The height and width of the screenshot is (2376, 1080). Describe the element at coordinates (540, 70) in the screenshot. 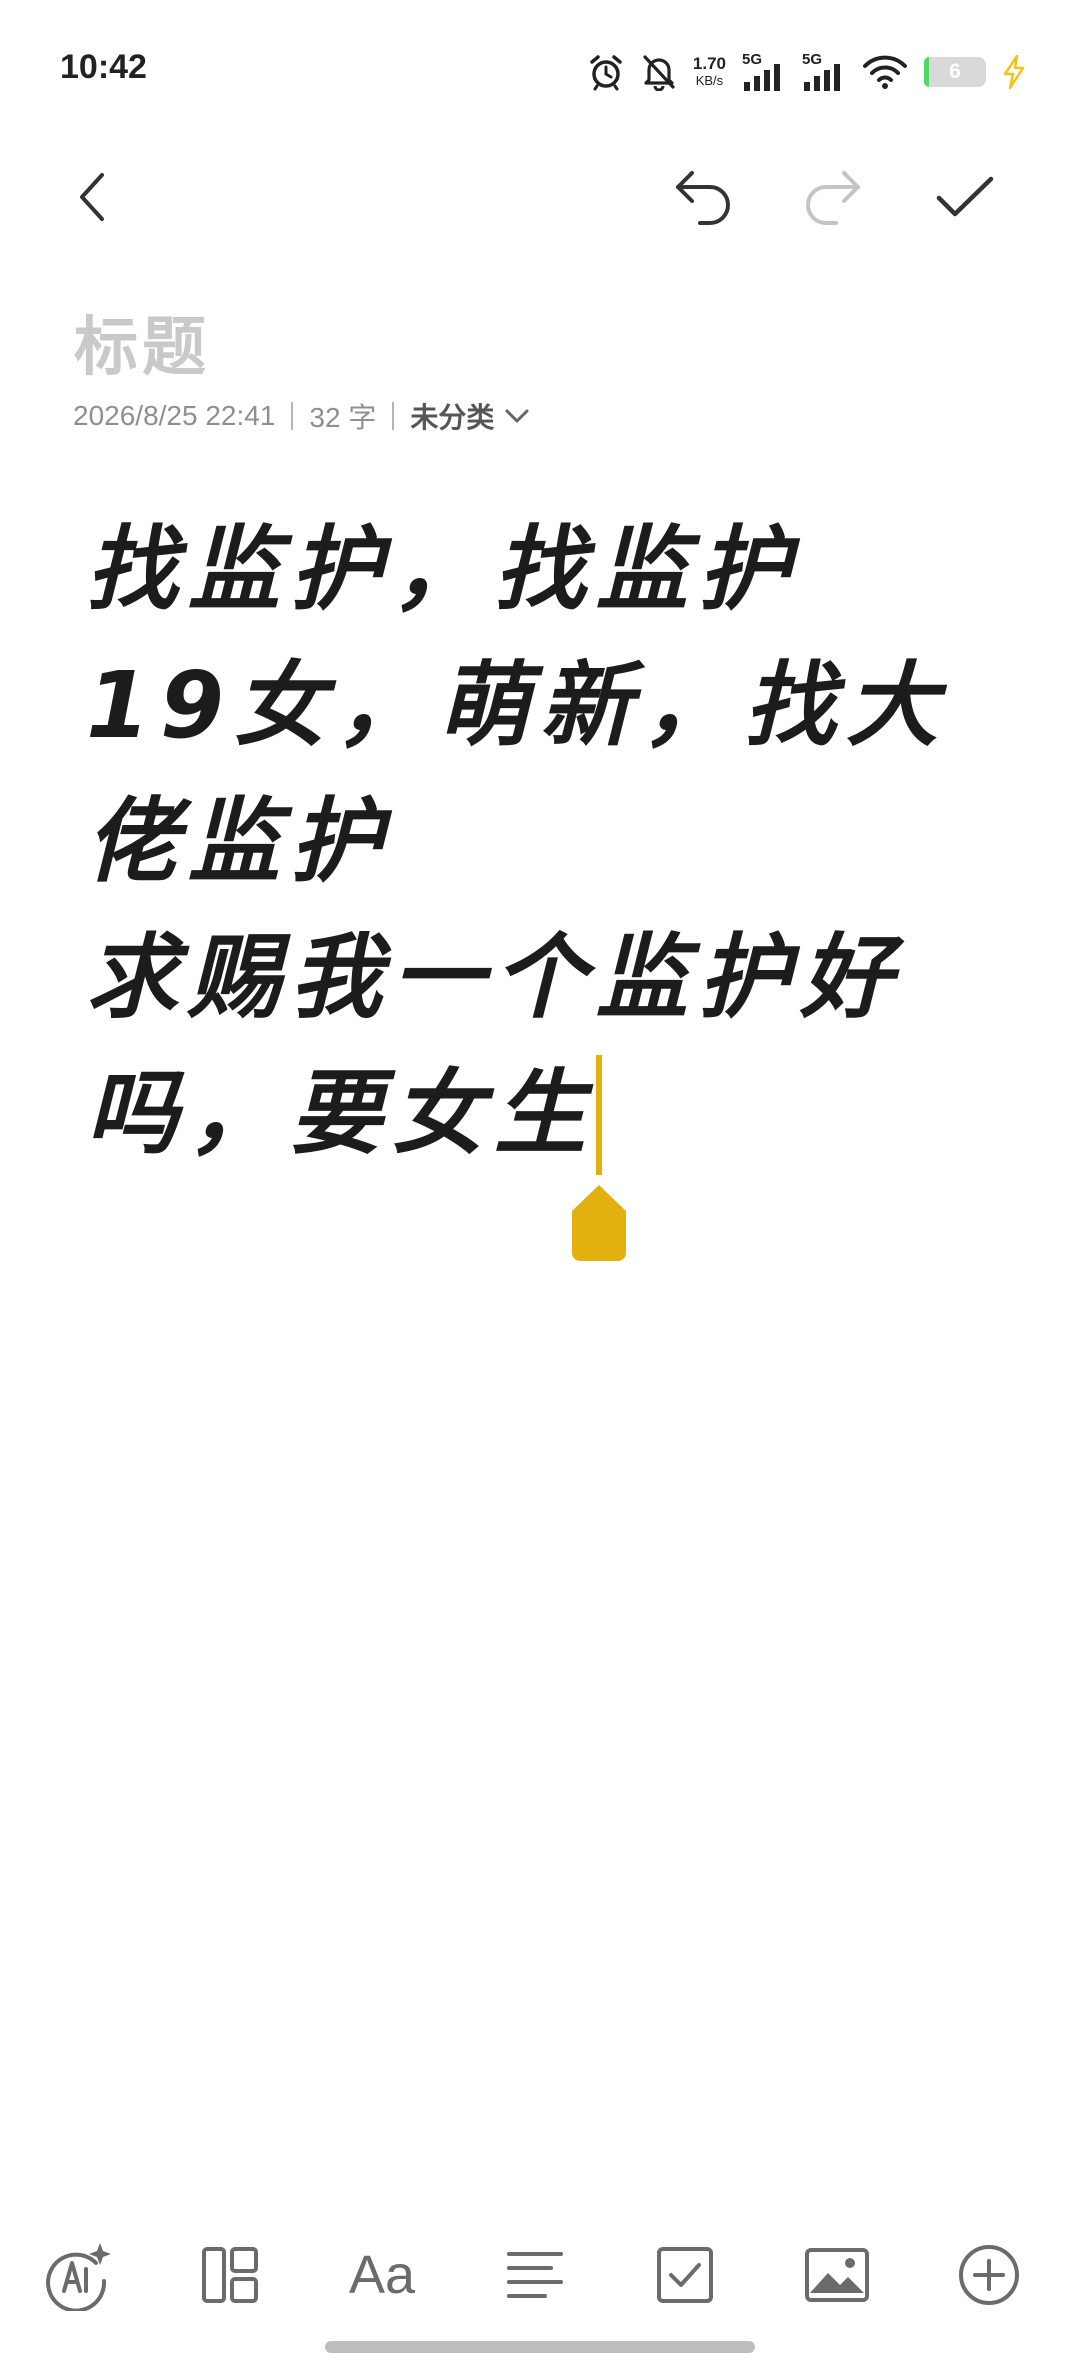

I see `status-bar: 10:42 1.70 KB/s 5G 5G 6` at that location.